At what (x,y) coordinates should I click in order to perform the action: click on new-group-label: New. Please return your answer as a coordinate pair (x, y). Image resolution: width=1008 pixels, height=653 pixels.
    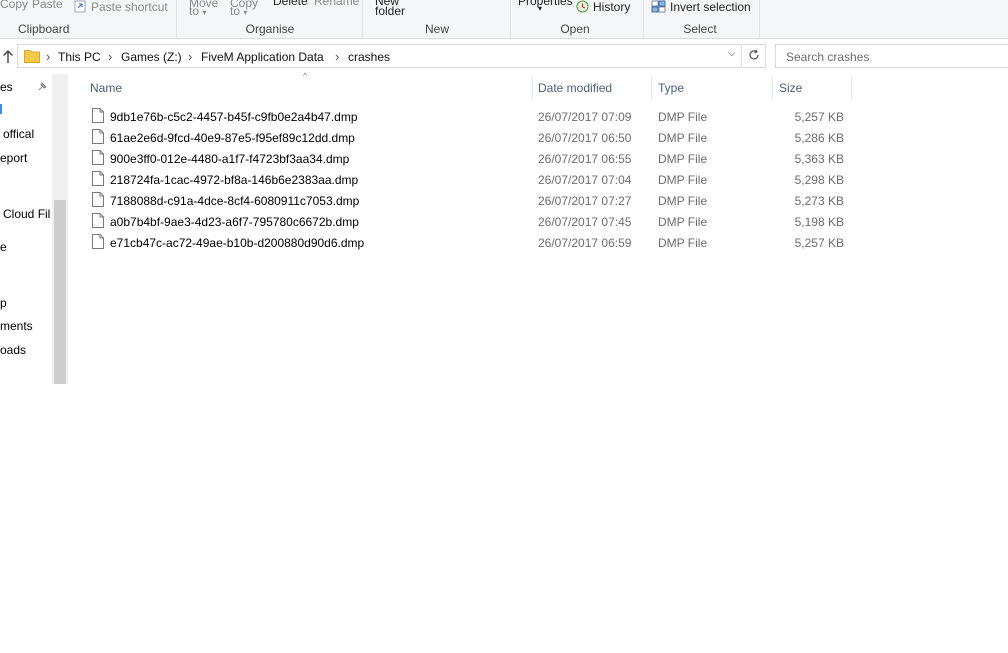
    Looking at the image, I should click on (436, 29).